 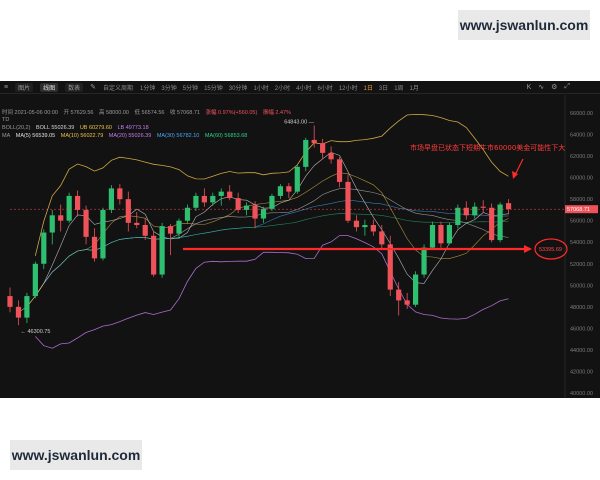 I want to click on ma5-value: MA(5) 56539.05, so click(x=35, y=136).